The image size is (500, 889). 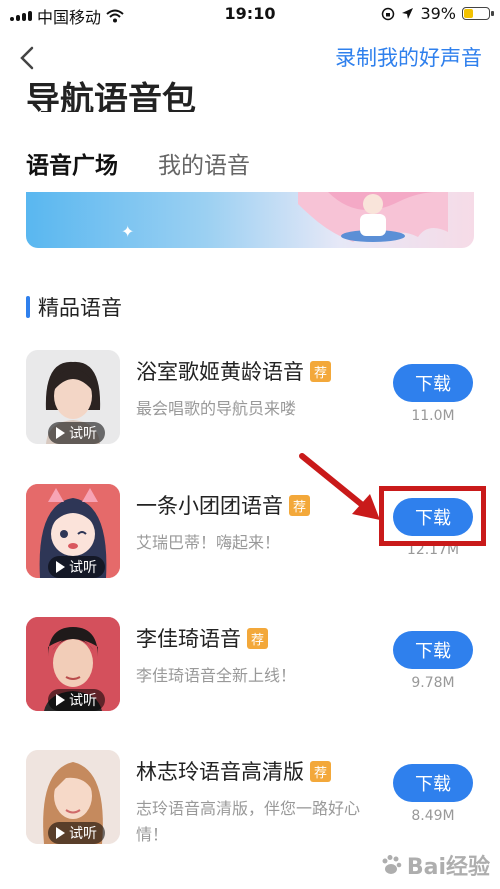 I want to click on voice-name: 浴室歌姬黄龄语音, so click(x=220, y=372).